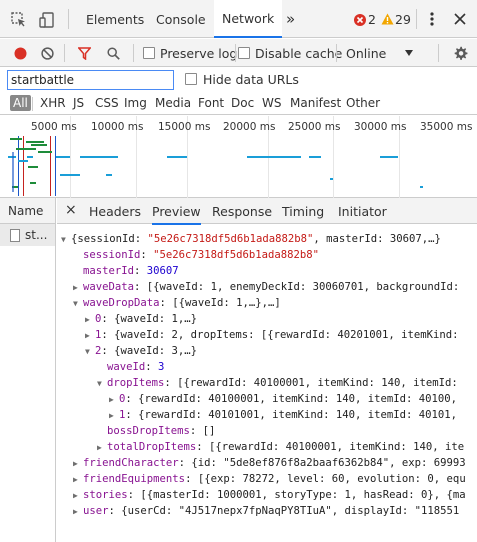 Image resolution: width=477 pixels, height=542 pixels. Describe the element at coordinates (47, 53) in the screenshot. I see `clear-icon` at that location.